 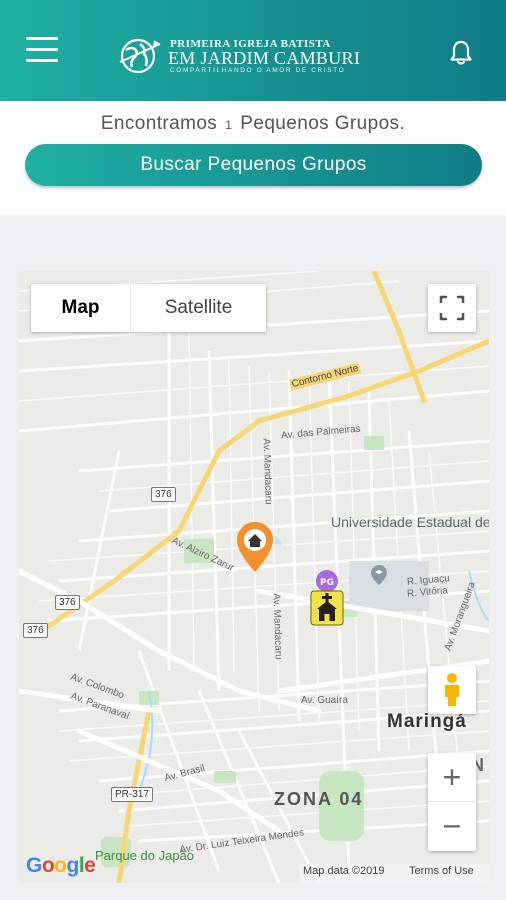 I want to click on road-label-guaira: Av. Guaíra, so click(x=324, y=700).